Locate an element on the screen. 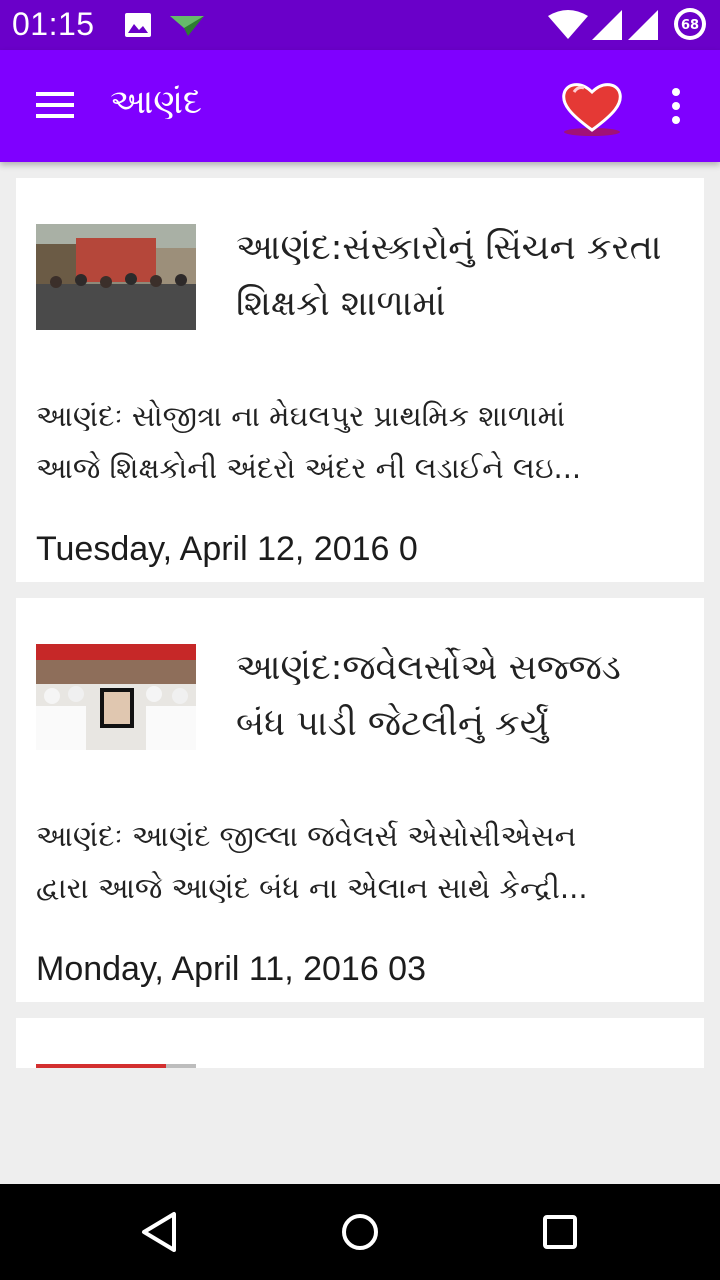  status-bar: 01:15 68 is located at coordinates (360, 25).